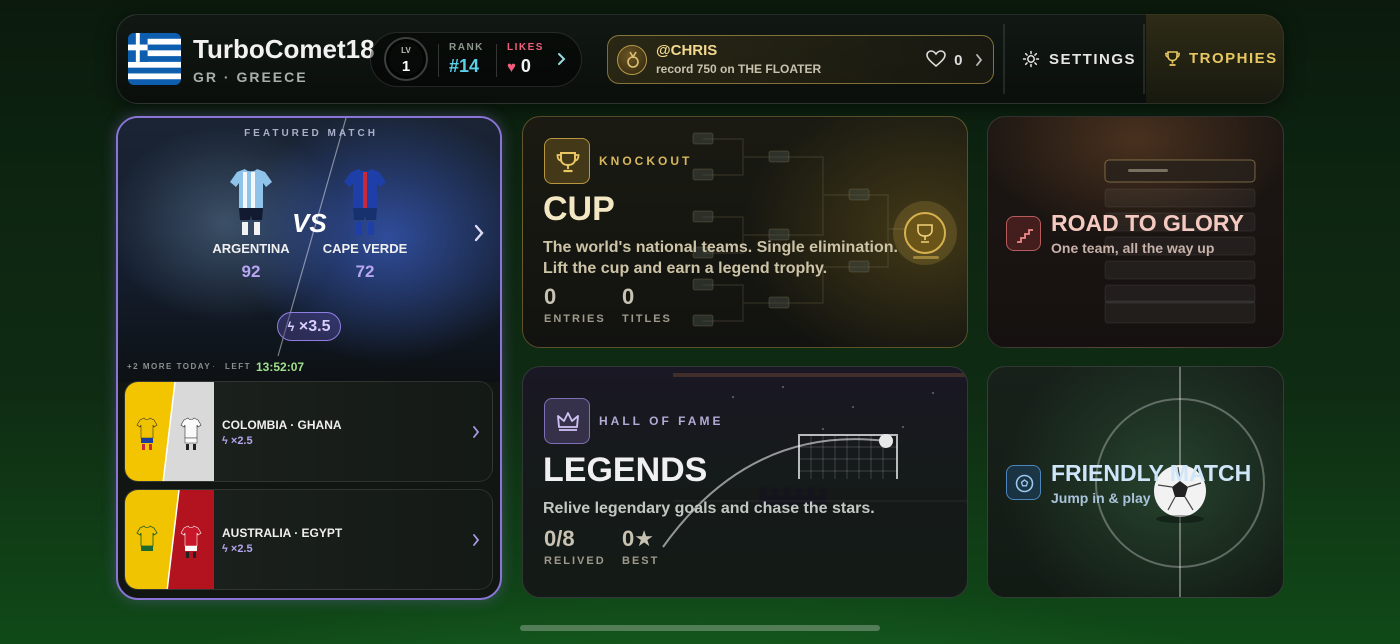 This screenshot has height=644, width=1400. What do you see at coordinates (365, 248) in the screenshot?
I see `away-team-name: CAPE VERDE` at bounding box center [365, 248].